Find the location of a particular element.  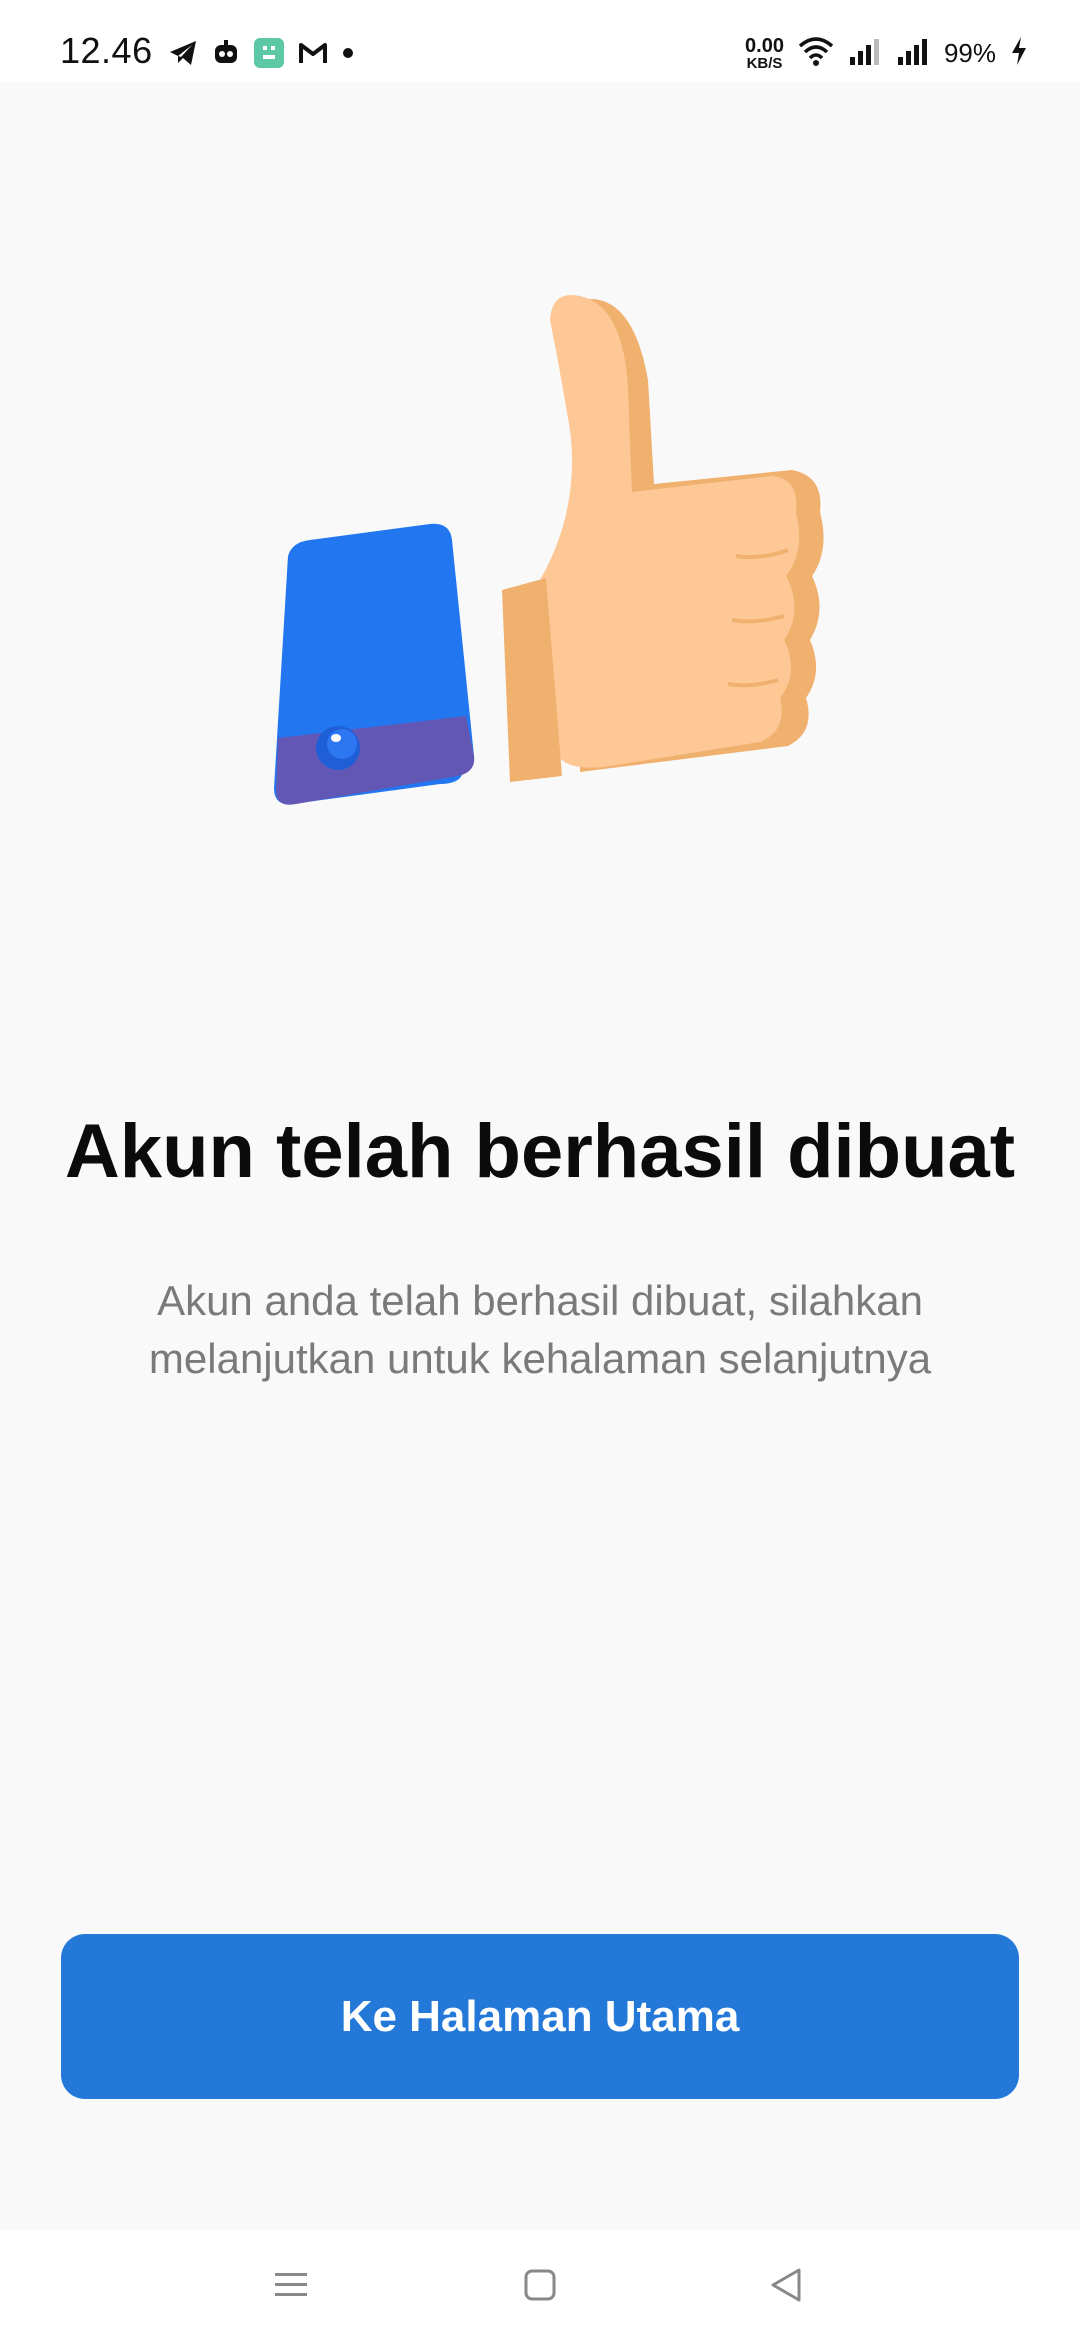

thumbs-up-icon is located at coordinates (549, 550).